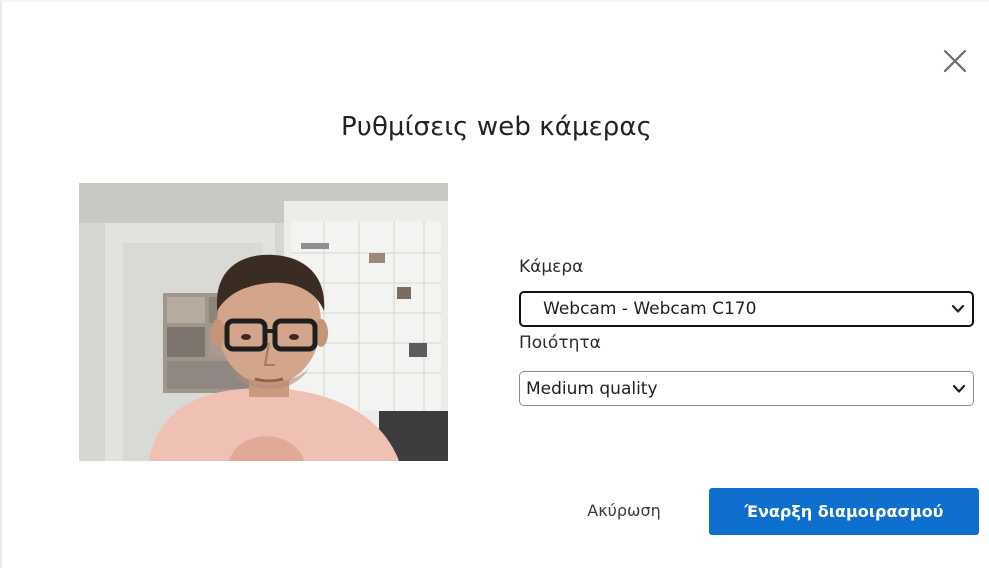 The width and height of the screenshot is (989, 568). I want to click on camera-label: Κάμερα, so click(551, 267).